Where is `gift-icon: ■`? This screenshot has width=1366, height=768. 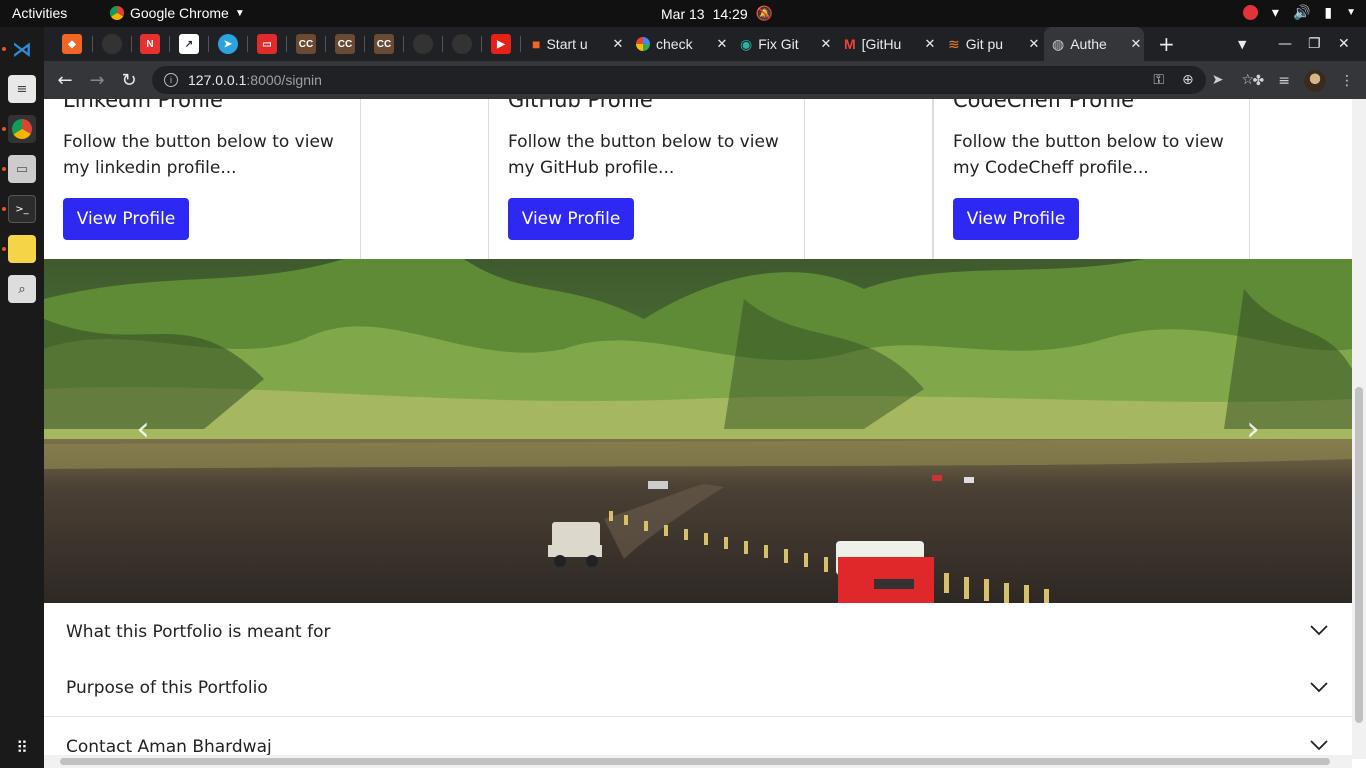
gift-icon: ■ is located at coordinates (536, 44).